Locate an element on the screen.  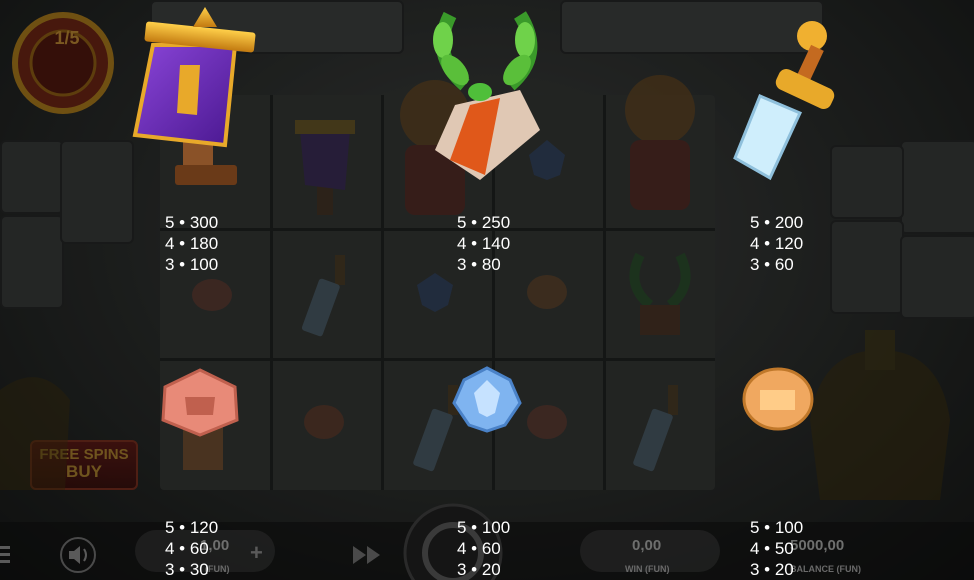
paytable-values-banner: 5 • 300 4 • 180 3 • 100 is located at coordinates (191, 243).